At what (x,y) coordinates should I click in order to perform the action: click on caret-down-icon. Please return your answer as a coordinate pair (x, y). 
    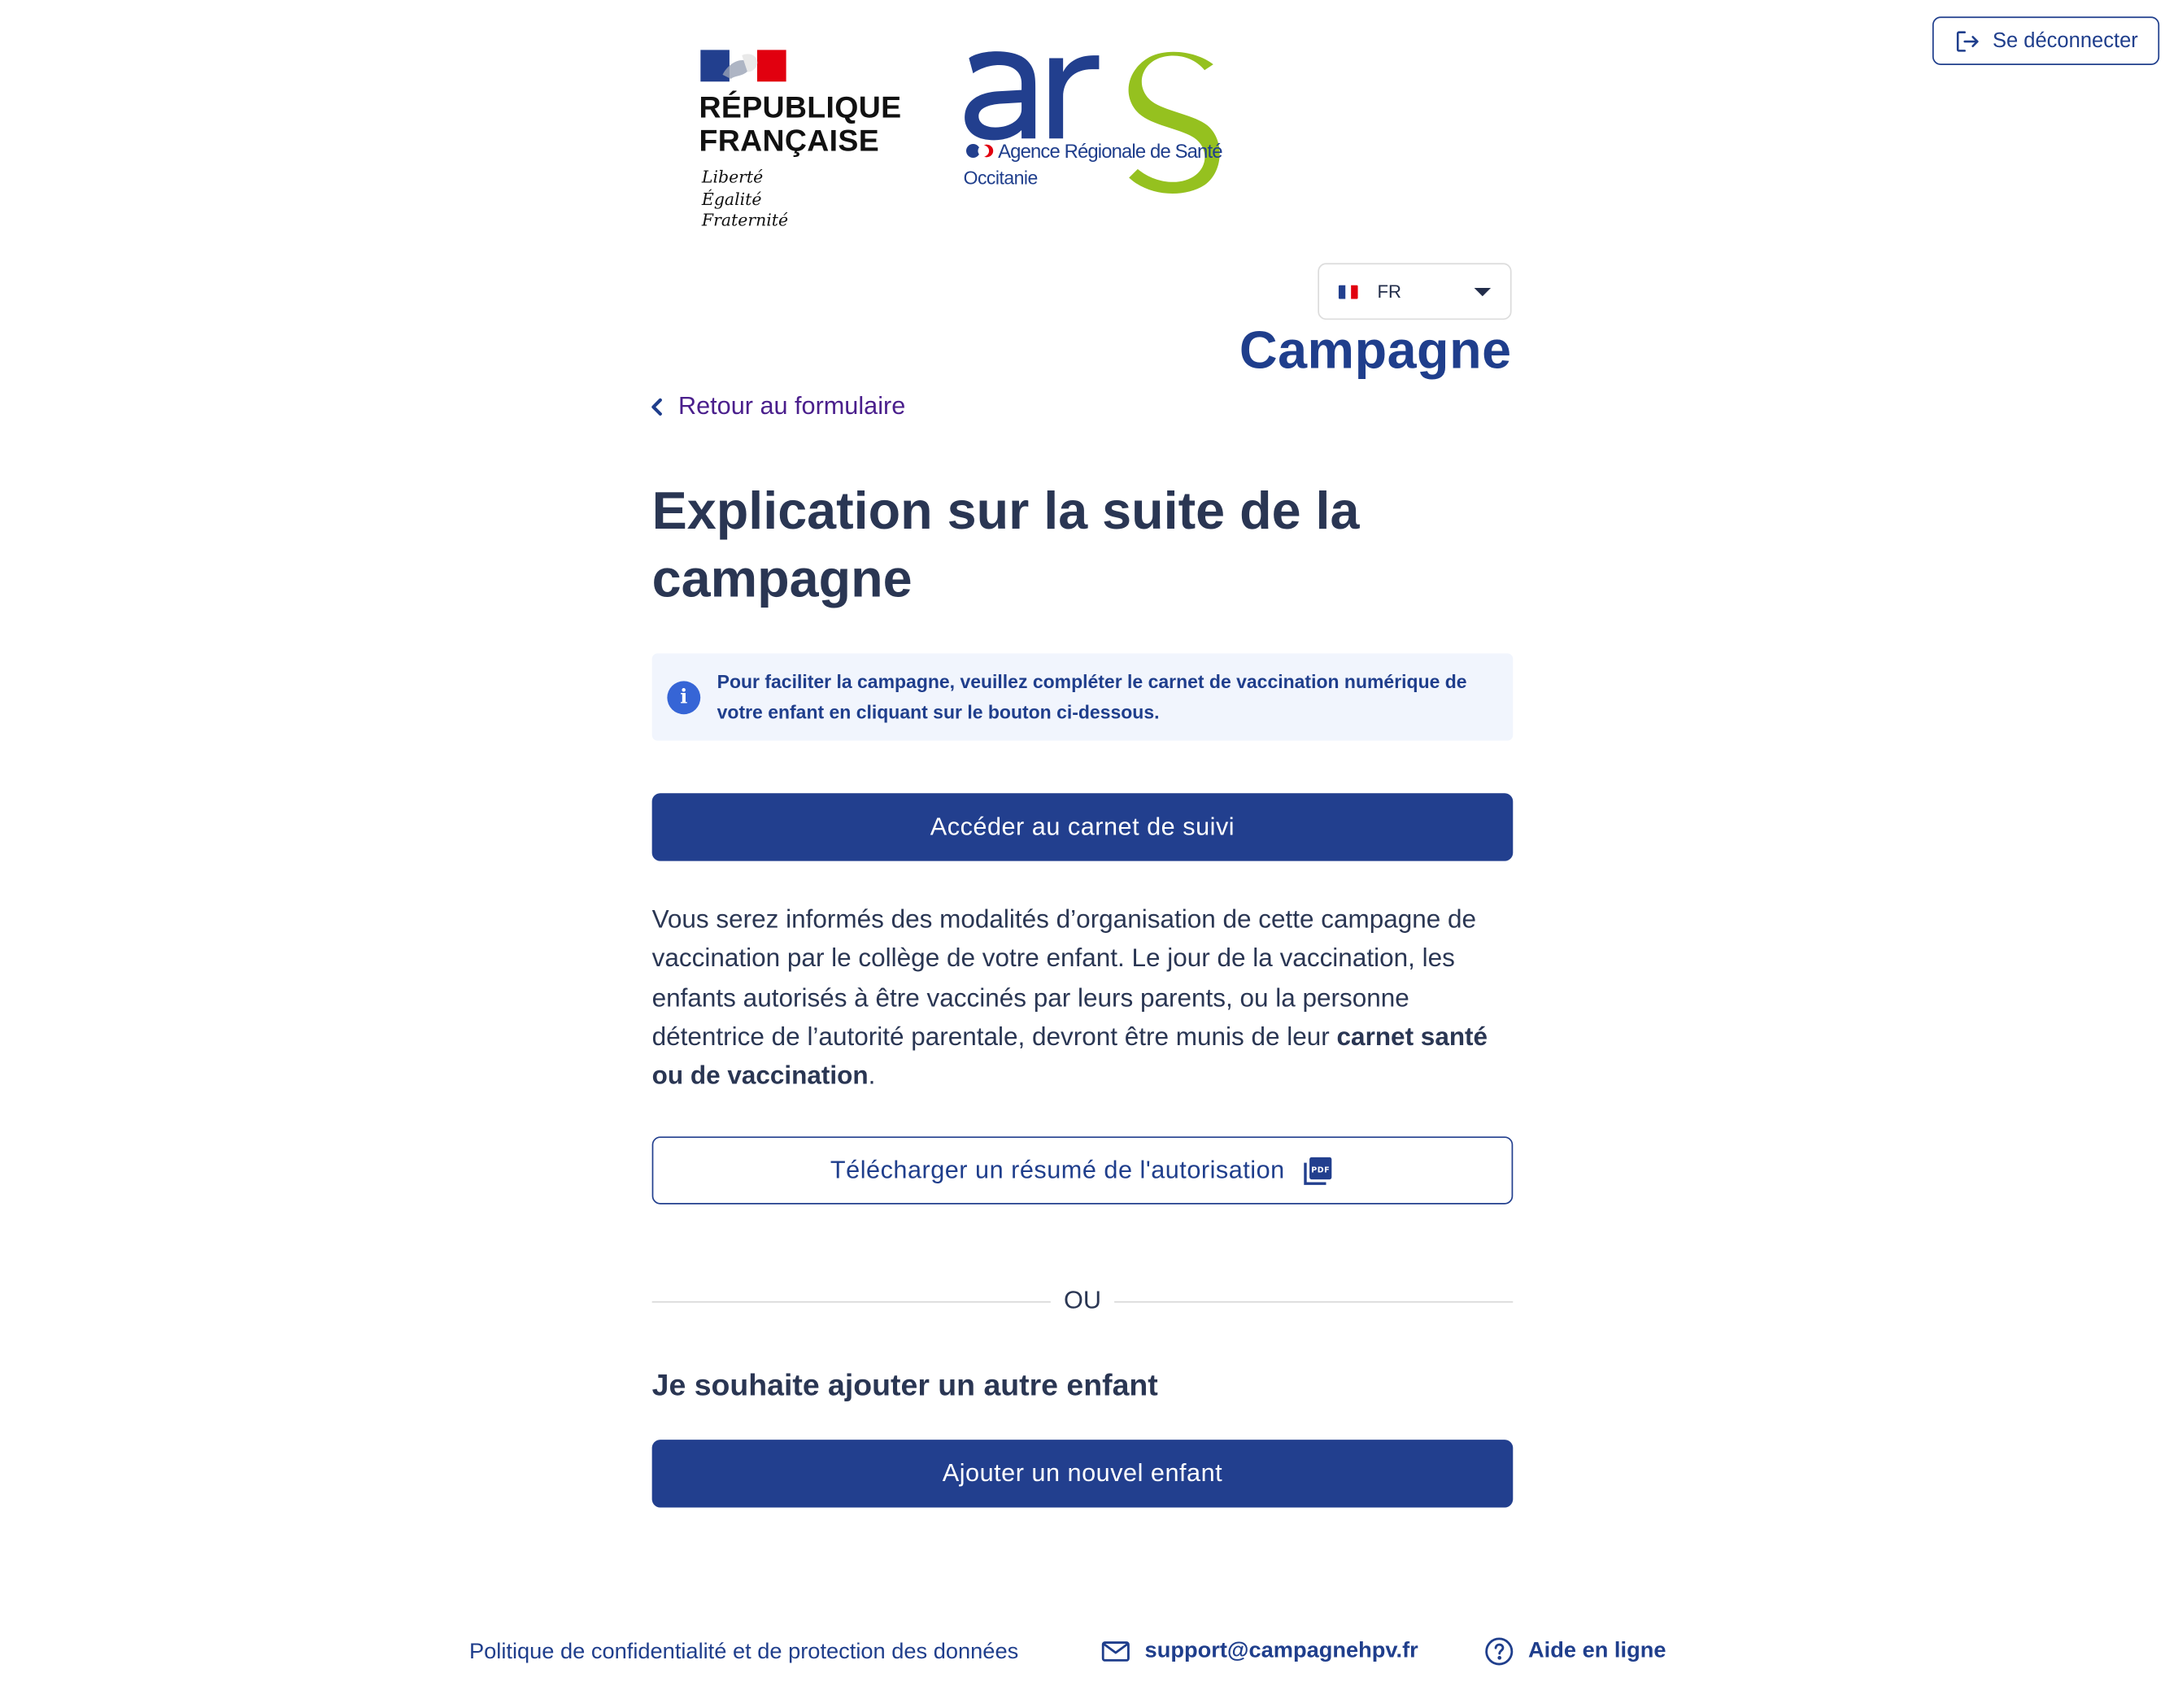
    Looking at the image, I should click on (1483, 291).